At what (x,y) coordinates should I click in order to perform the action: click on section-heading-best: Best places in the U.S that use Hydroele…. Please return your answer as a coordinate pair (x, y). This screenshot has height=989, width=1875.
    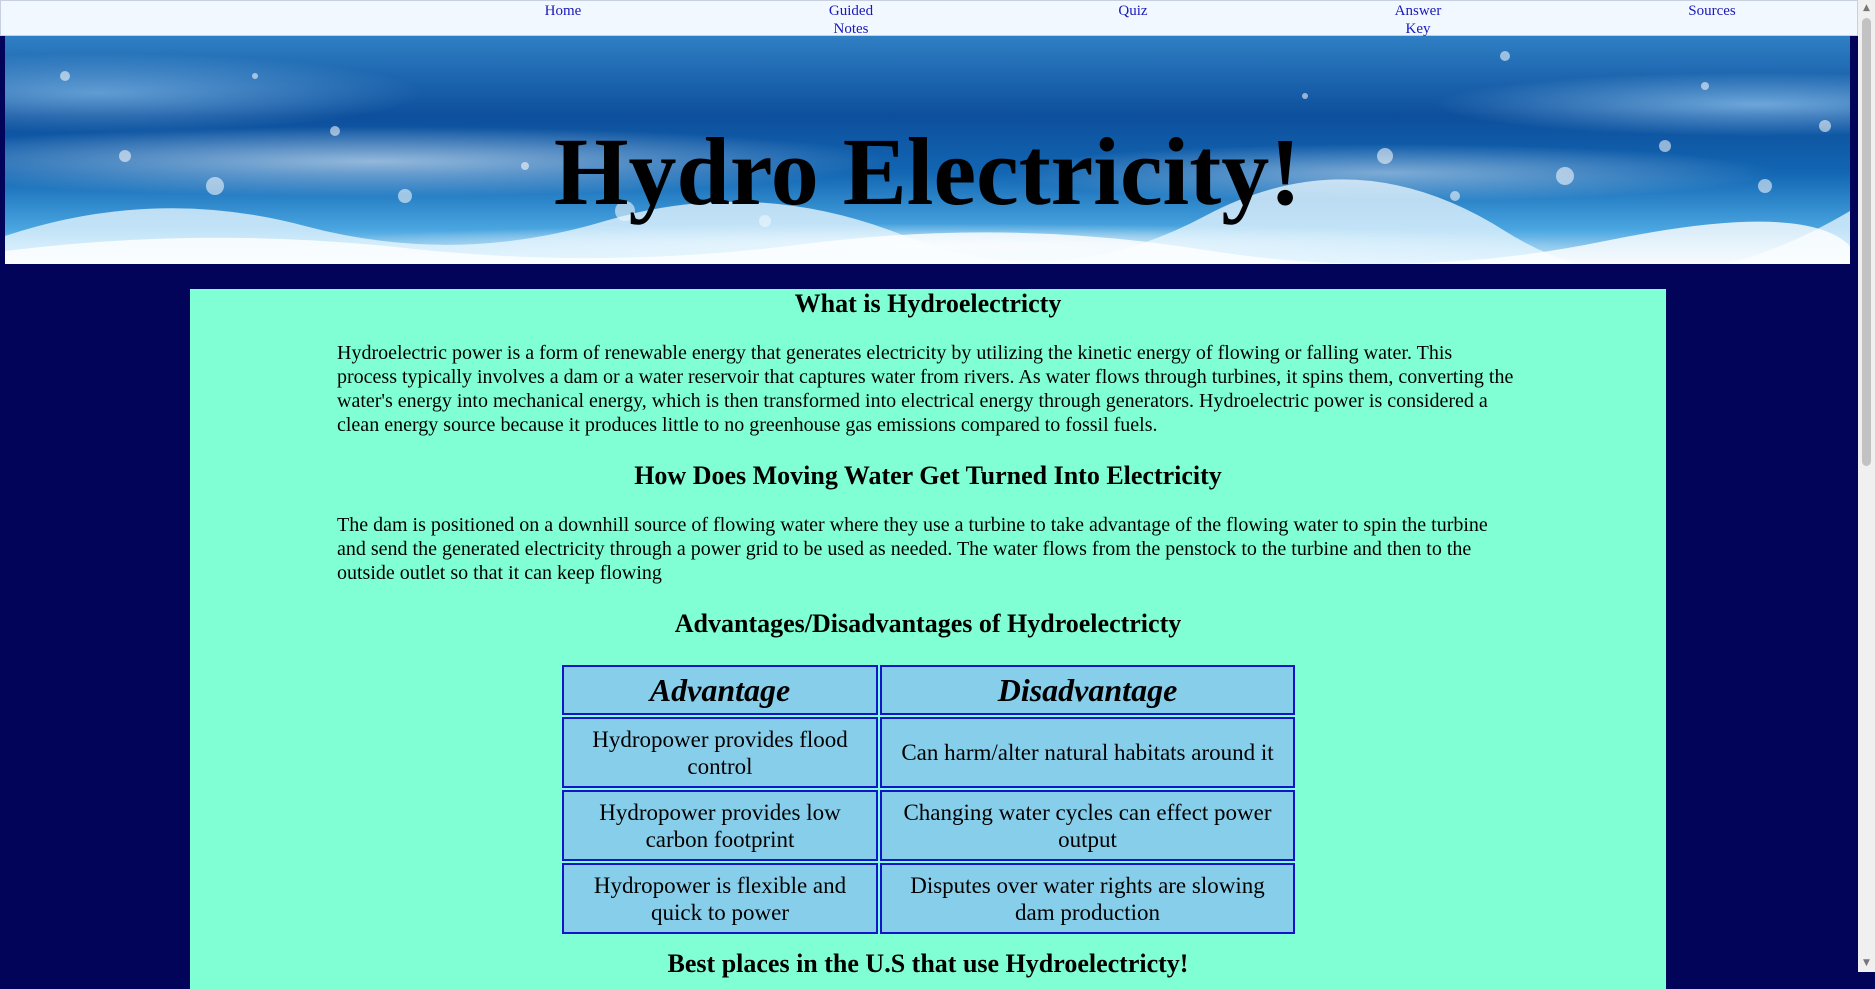
    Looking at the image, I should click on (928, 963).